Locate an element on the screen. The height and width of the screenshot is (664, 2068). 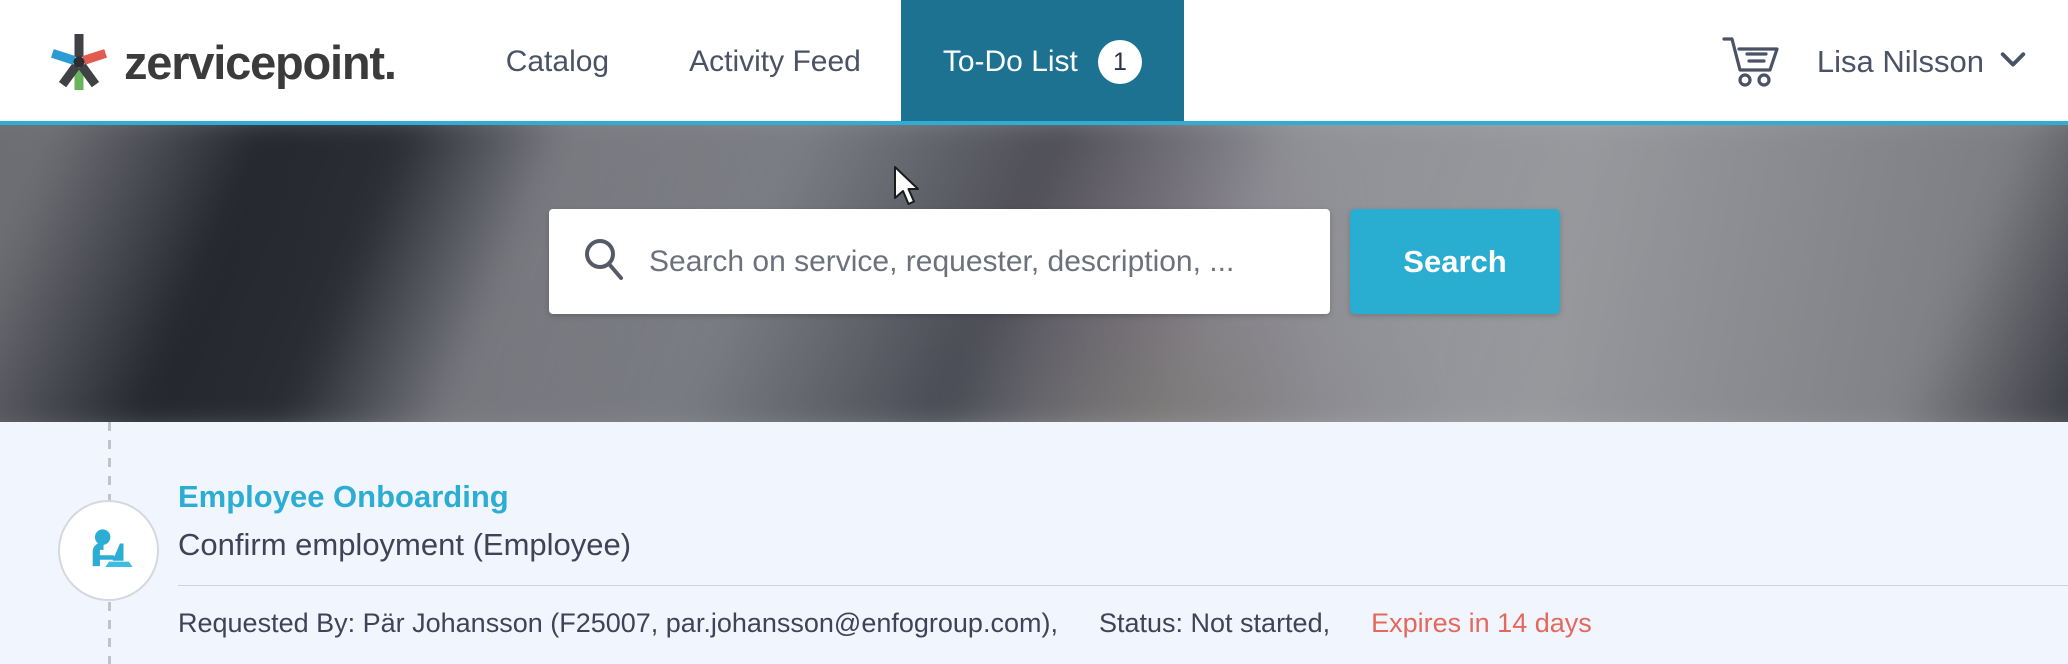
nav-right-area: Lisa Nilsson is located at coordinates (1873, 62).